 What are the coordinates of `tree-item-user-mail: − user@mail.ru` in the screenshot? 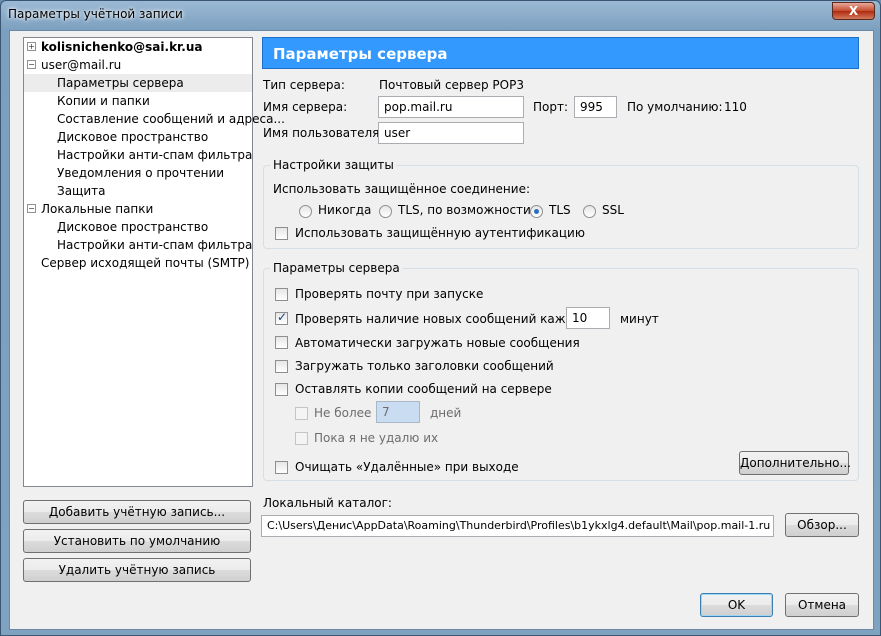 It's located at (138, 65).